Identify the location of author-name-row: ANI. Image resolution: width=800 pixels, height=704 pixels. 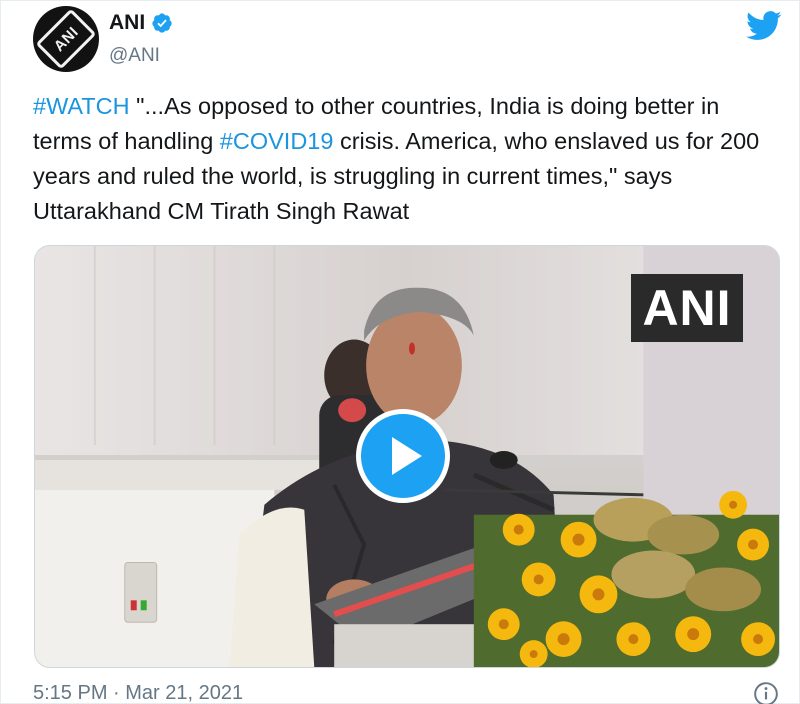
(141, 23).